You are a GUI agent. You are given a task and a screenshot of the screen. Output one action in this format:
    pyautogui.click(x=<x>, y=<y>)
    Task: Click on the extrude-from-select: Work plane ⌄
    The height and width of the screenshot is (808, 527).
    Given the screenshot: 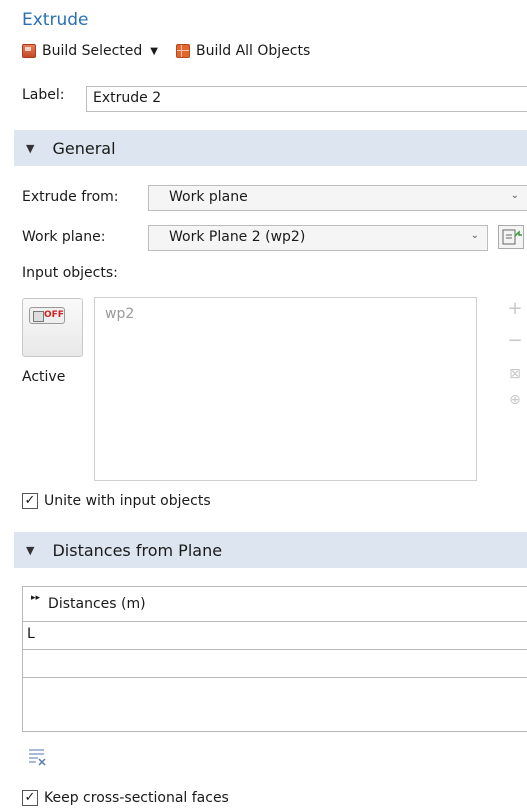 What is the action you would take?
    pyautogui.click(x=337, y=198)
    